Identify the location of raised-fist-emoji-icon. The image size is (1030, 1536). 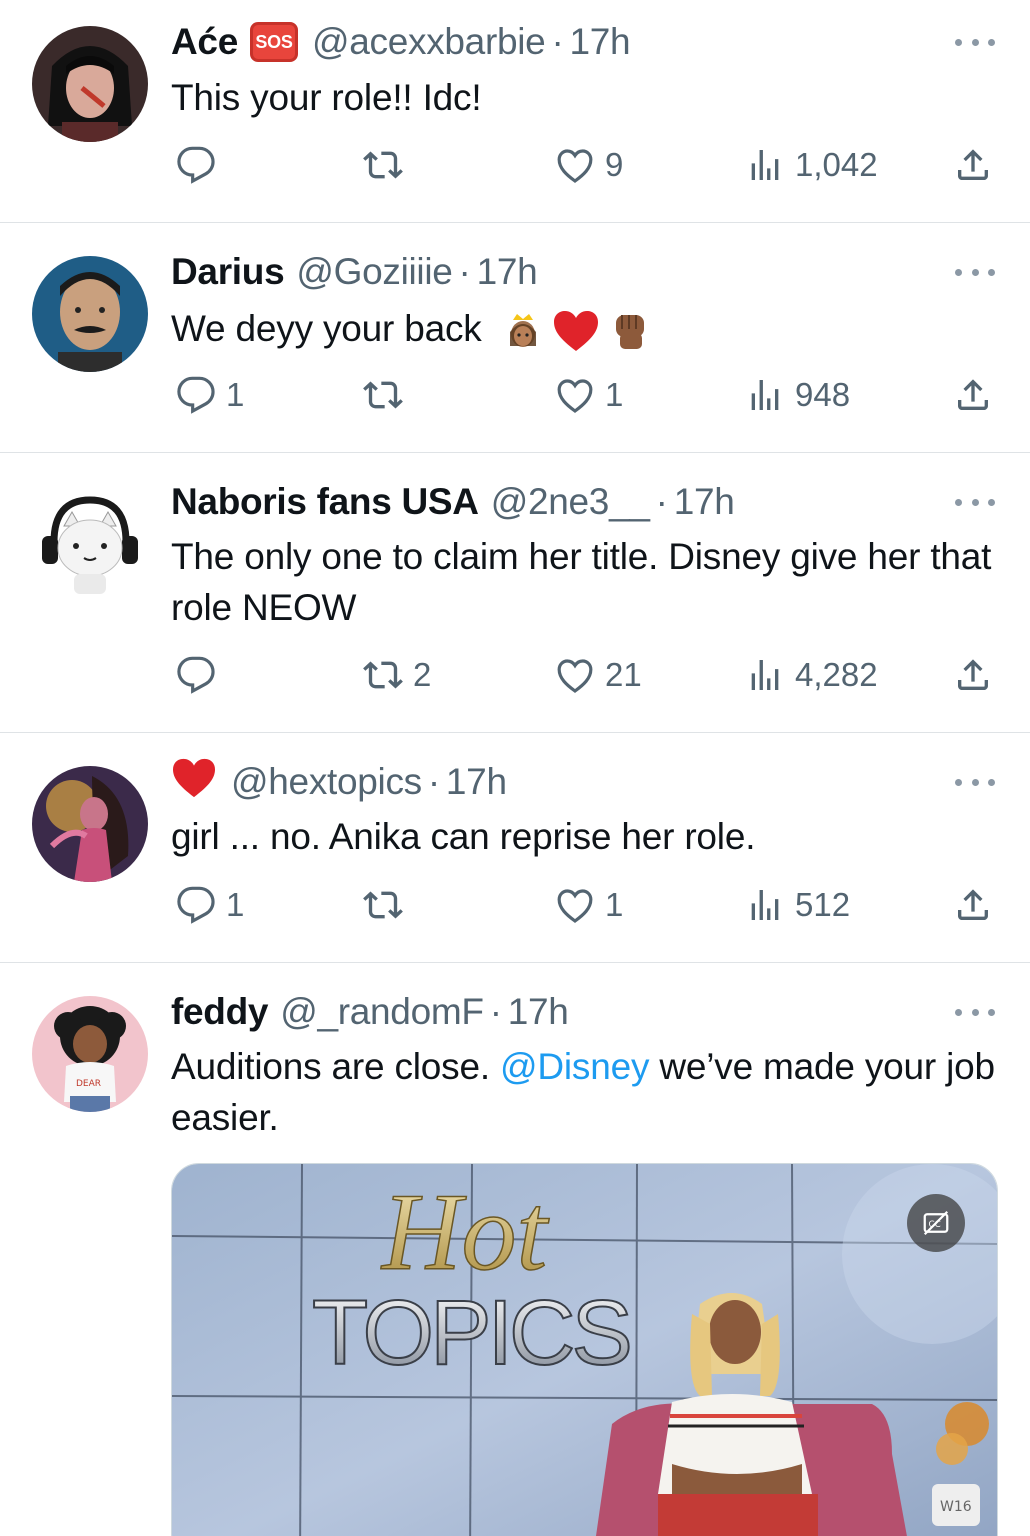
(629, 332).